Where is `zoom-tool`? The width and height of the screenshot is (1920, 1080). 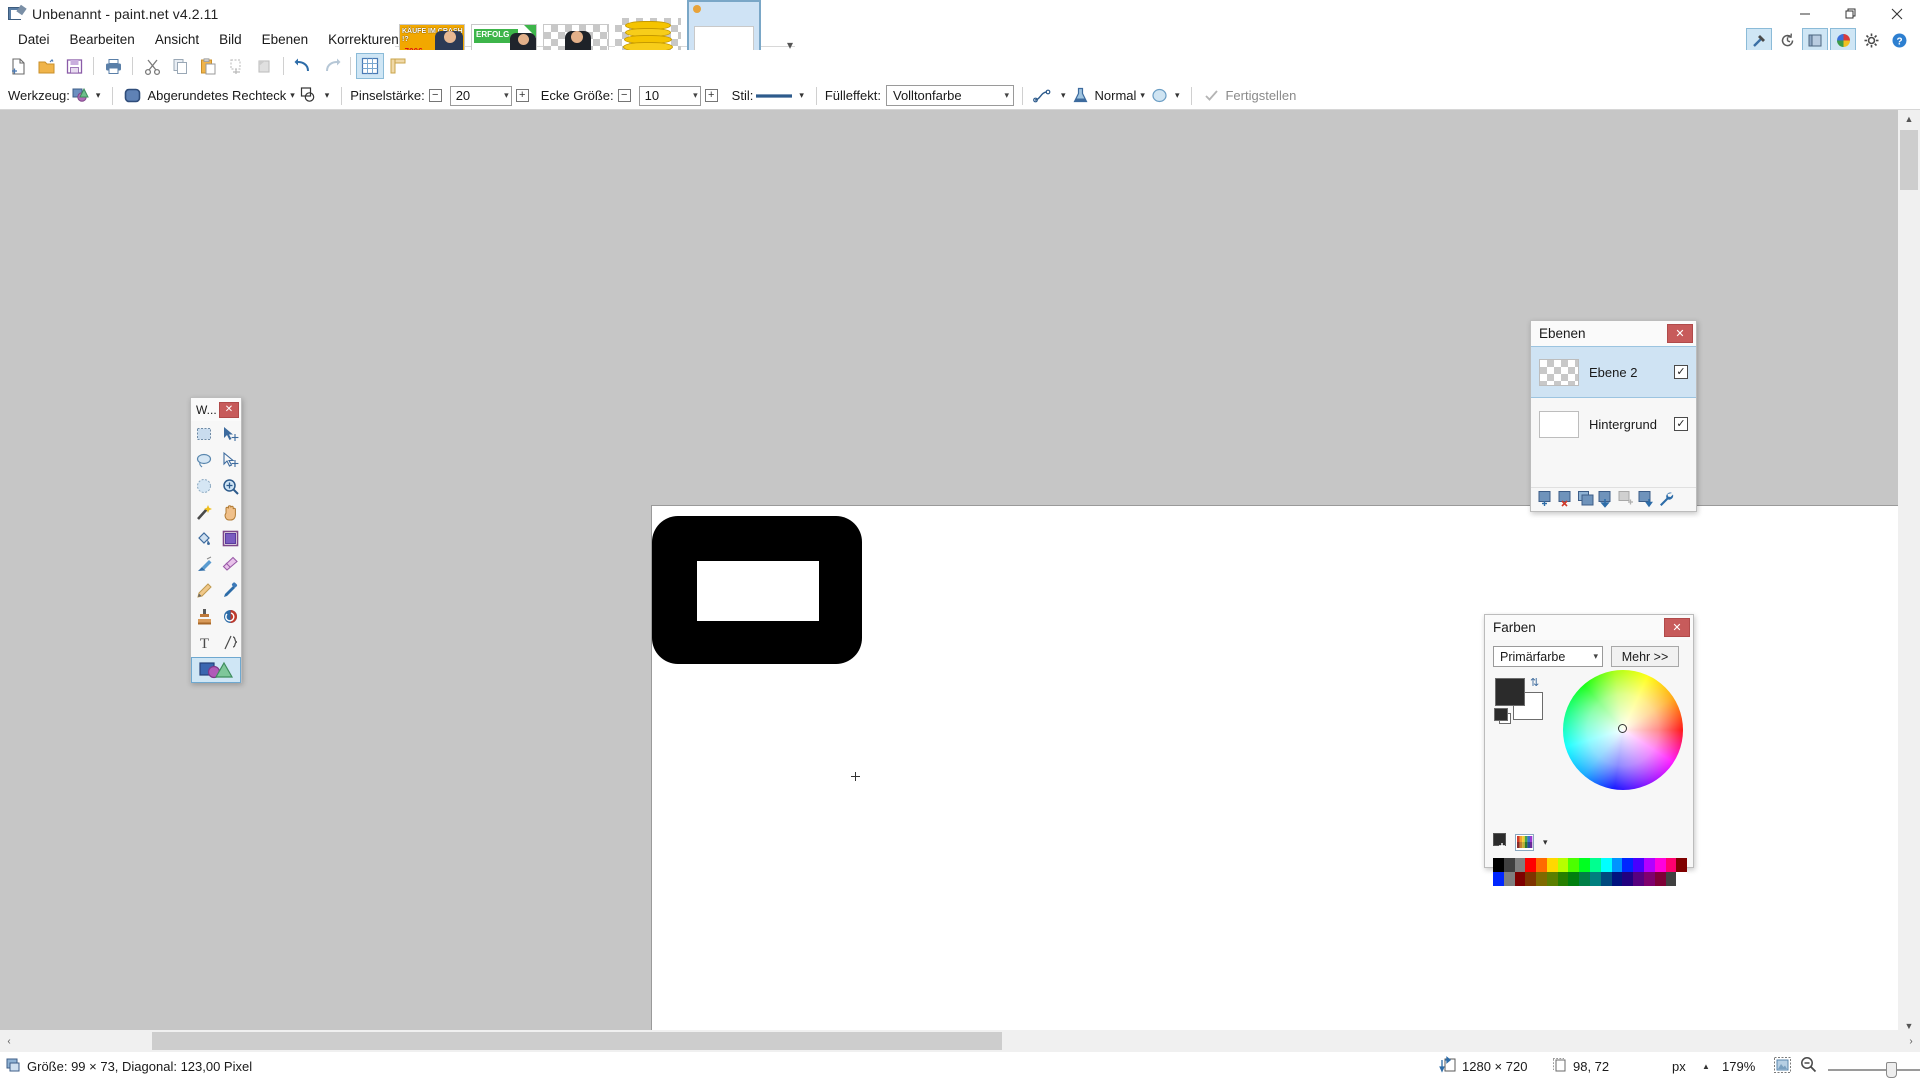
zoom-tool is located at coordinates (230, 486).